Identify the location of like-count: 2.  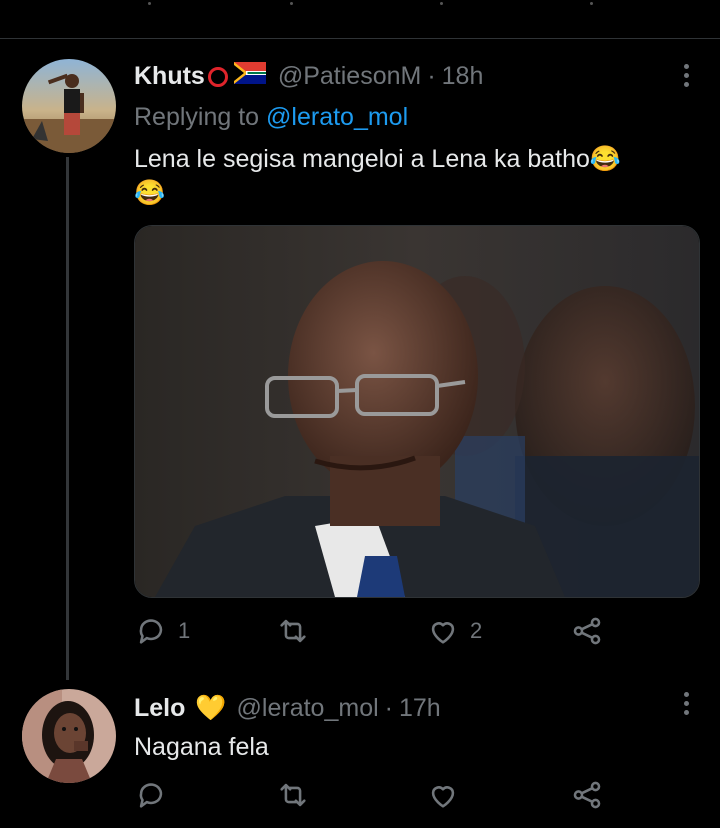
(476, 630).